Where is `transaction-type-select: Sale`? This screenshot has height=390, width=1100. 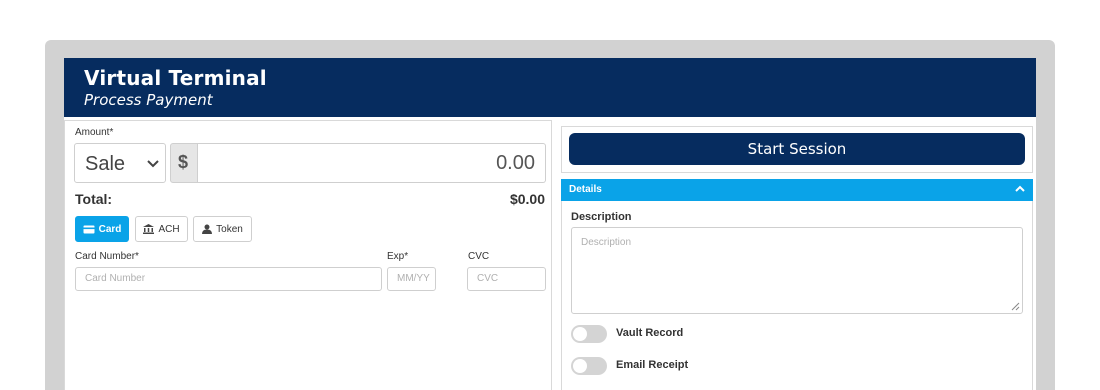 transaction-type-select: Sale is located at coordinates (120, 163).